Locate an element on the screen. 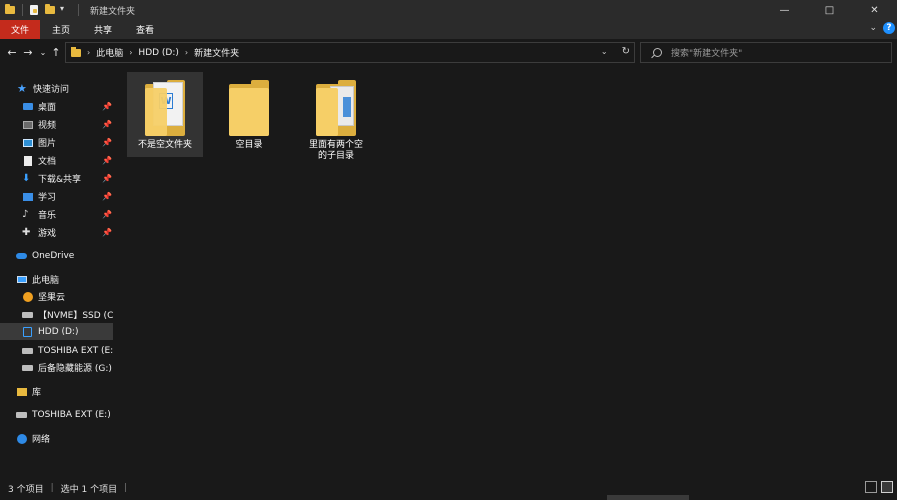 The width and height of the screenshot is (897, 500). tab-file: 文件 is located at coordinates (20, 29).